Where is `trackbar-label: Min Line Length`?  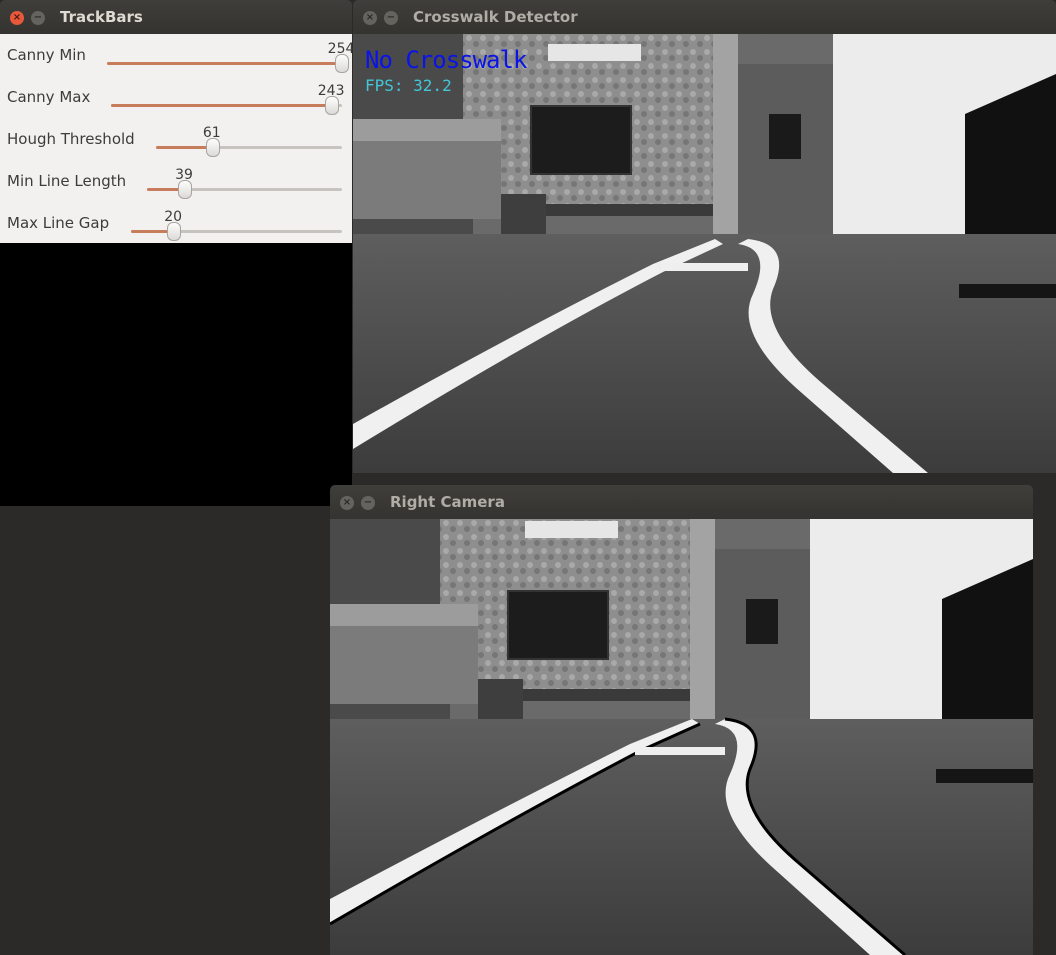 trackbar-label: Min Line Length is located at coordinates (67, 181).